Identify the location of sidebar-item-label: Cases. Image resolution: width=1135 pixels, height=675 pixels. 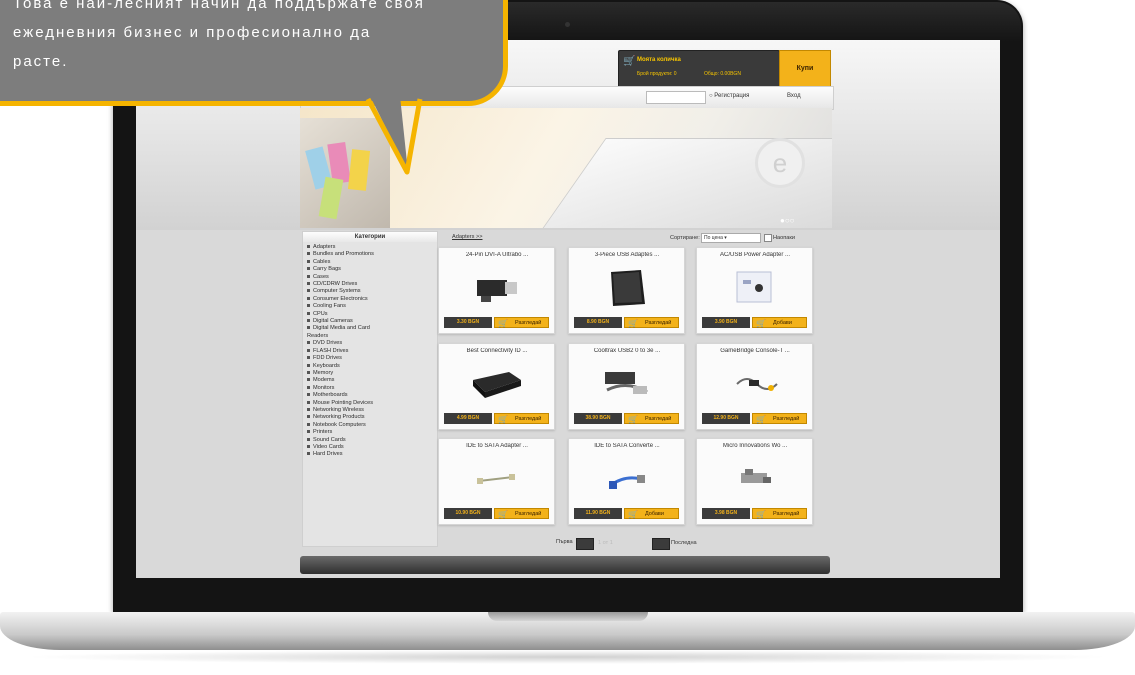
(321, 276).